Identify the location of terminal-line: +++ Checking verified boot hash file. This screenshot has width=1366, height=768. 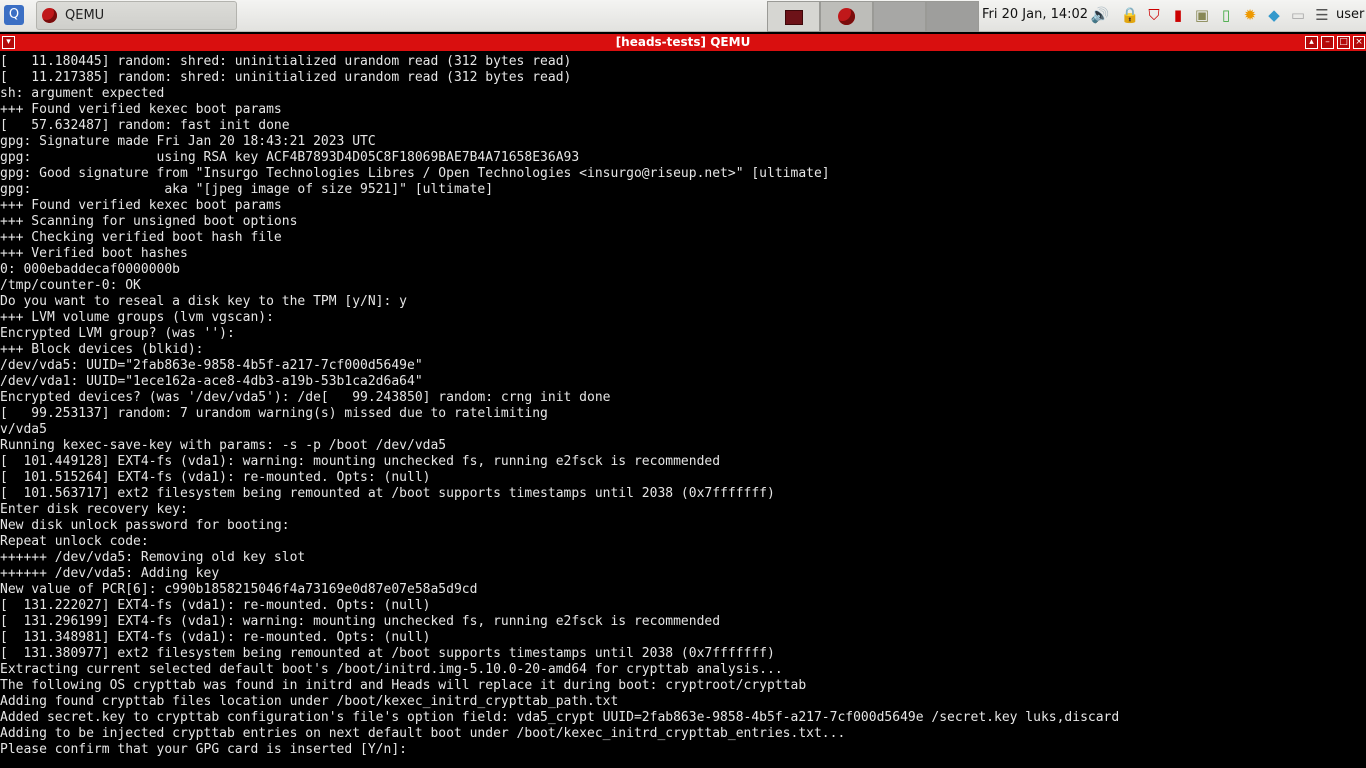
(141, 237).